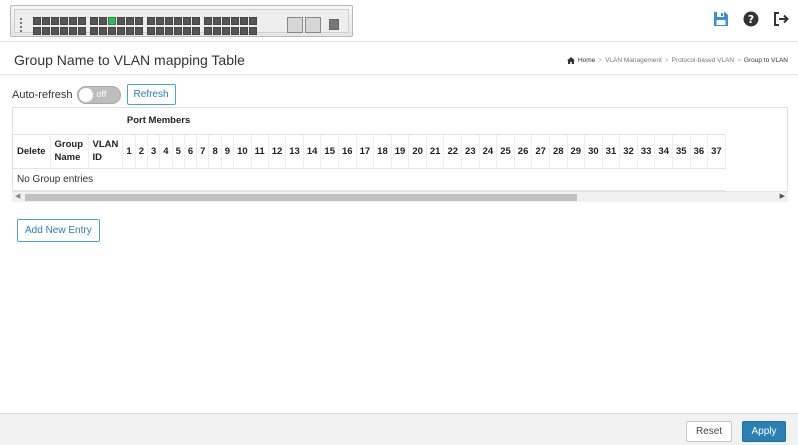 This screenshot has width=798, height=445. Describe the element at coordinates (260, 151) in the screenshot. I see `column-port: 11` at that location.